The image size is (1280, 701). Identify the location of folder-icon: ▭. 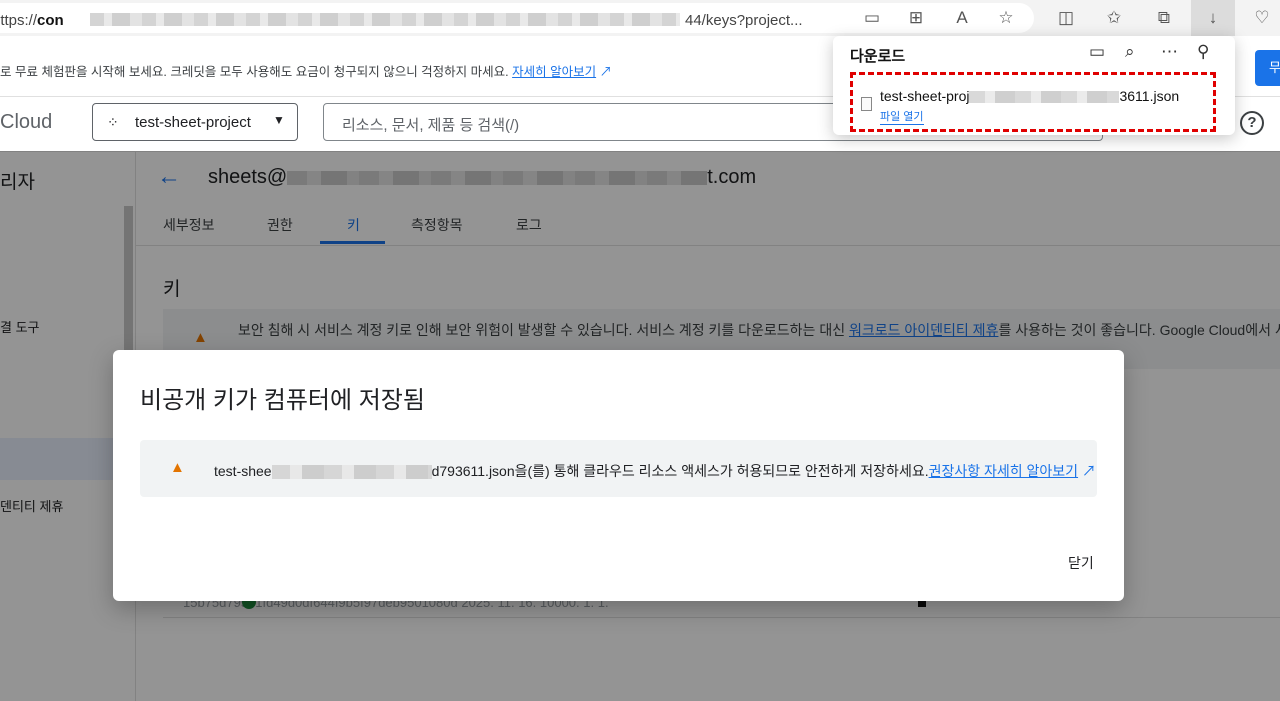
(1097, 52).